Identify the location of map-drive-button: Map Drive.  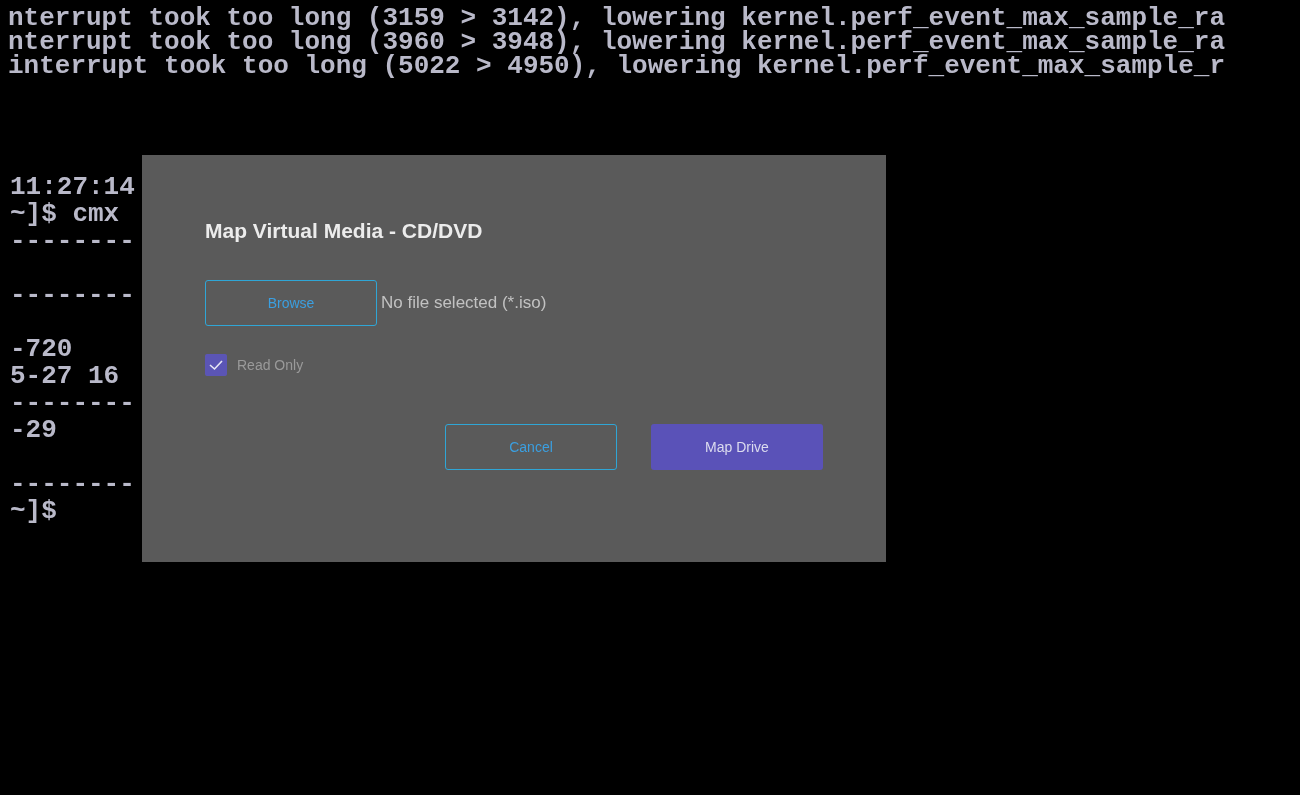
(737, 447).